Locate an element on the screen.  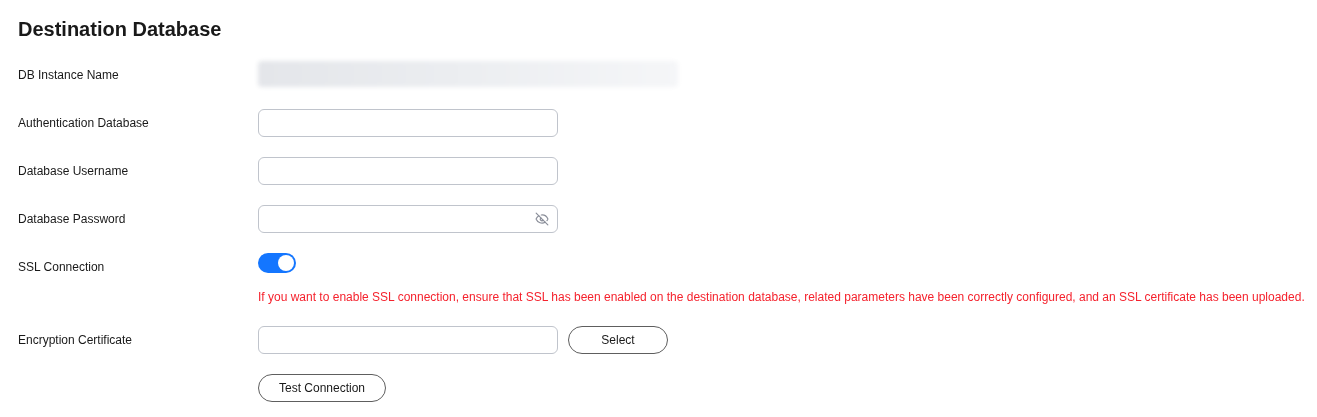
hidden-eye-icon is located at coordinates (542, 219).